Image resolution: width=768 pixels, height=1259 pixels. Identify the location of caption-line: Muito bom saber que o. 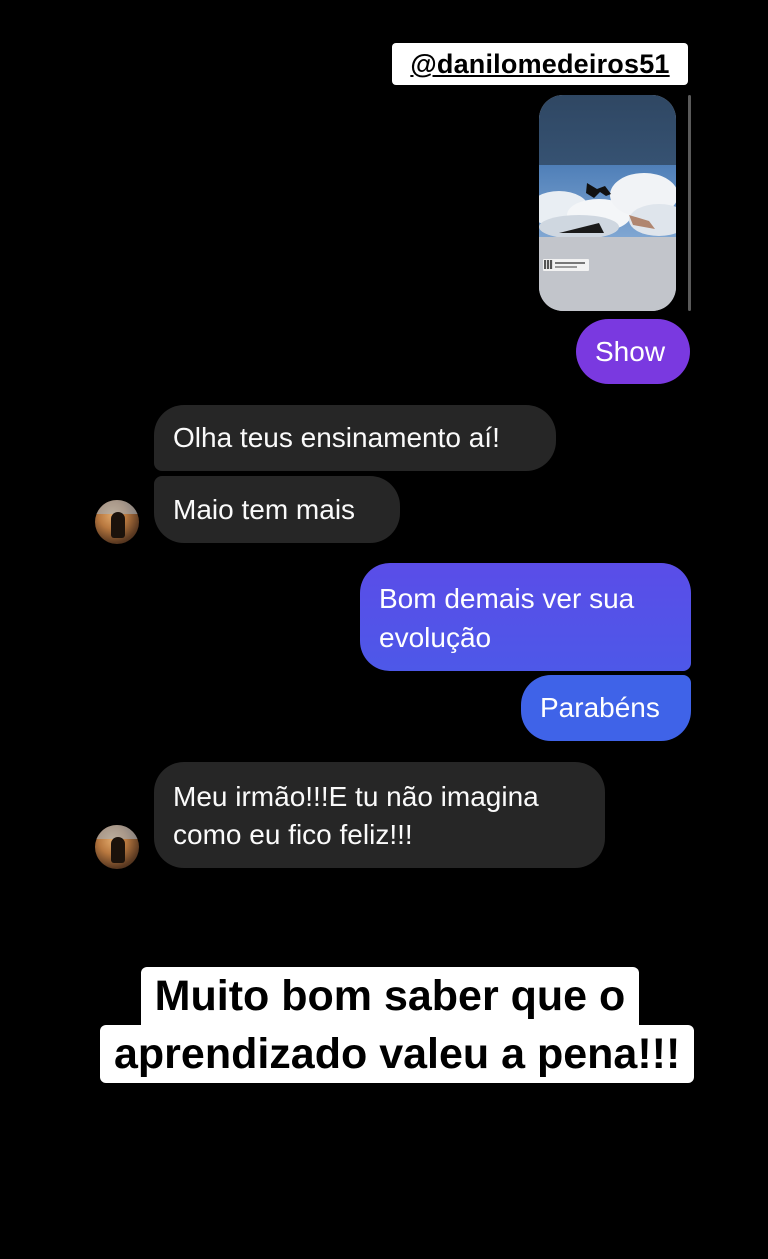
(390, 996).